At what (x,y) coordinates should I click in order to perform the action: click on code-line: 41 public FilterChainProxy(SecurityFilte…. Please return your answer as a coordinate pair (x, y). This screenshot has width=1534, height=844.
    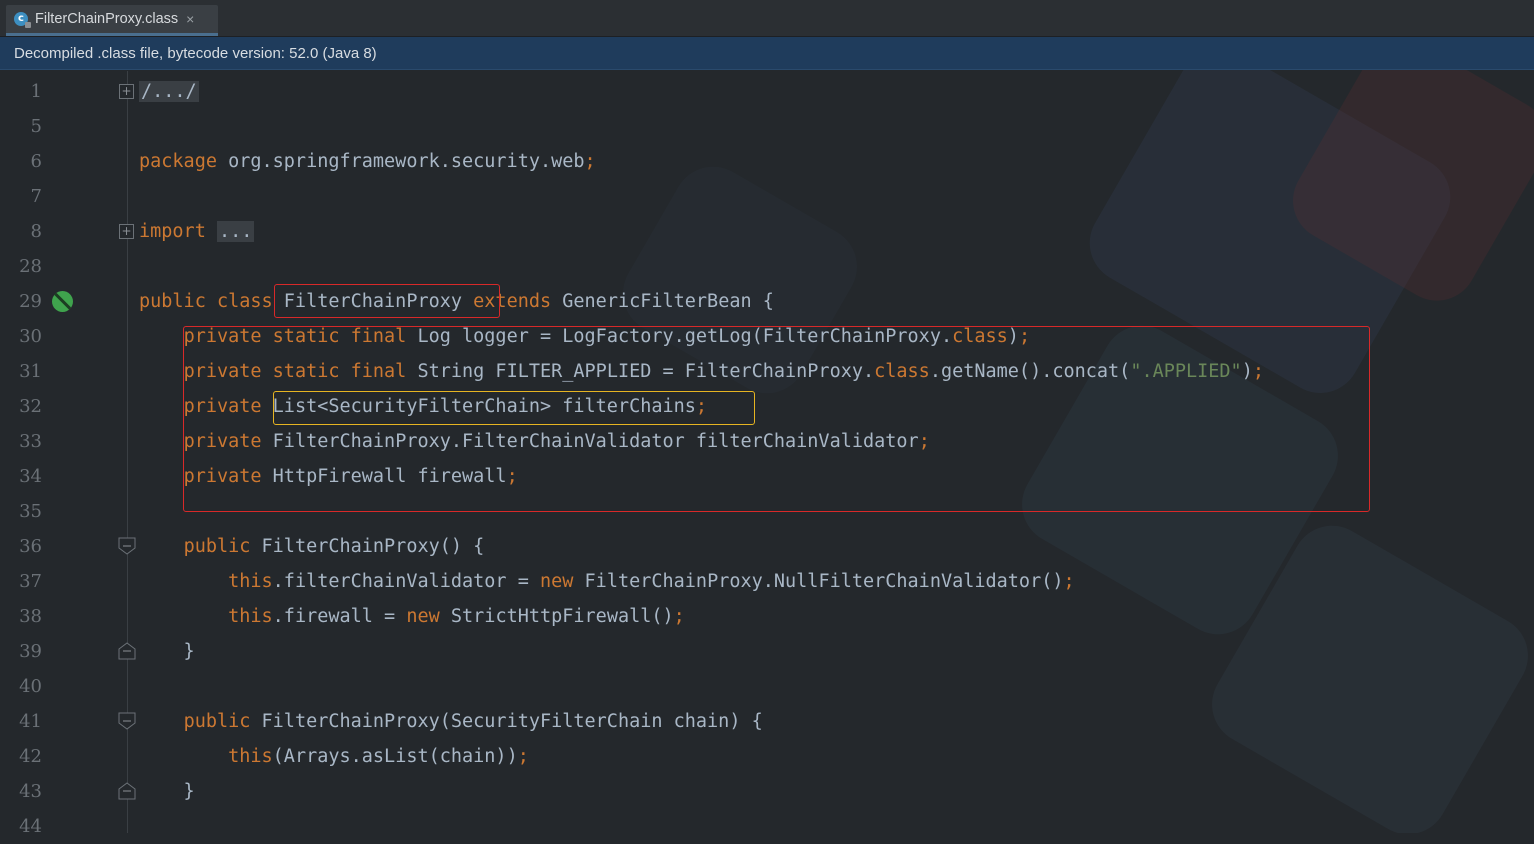
    Looking at the image, I should click on (767, 721).